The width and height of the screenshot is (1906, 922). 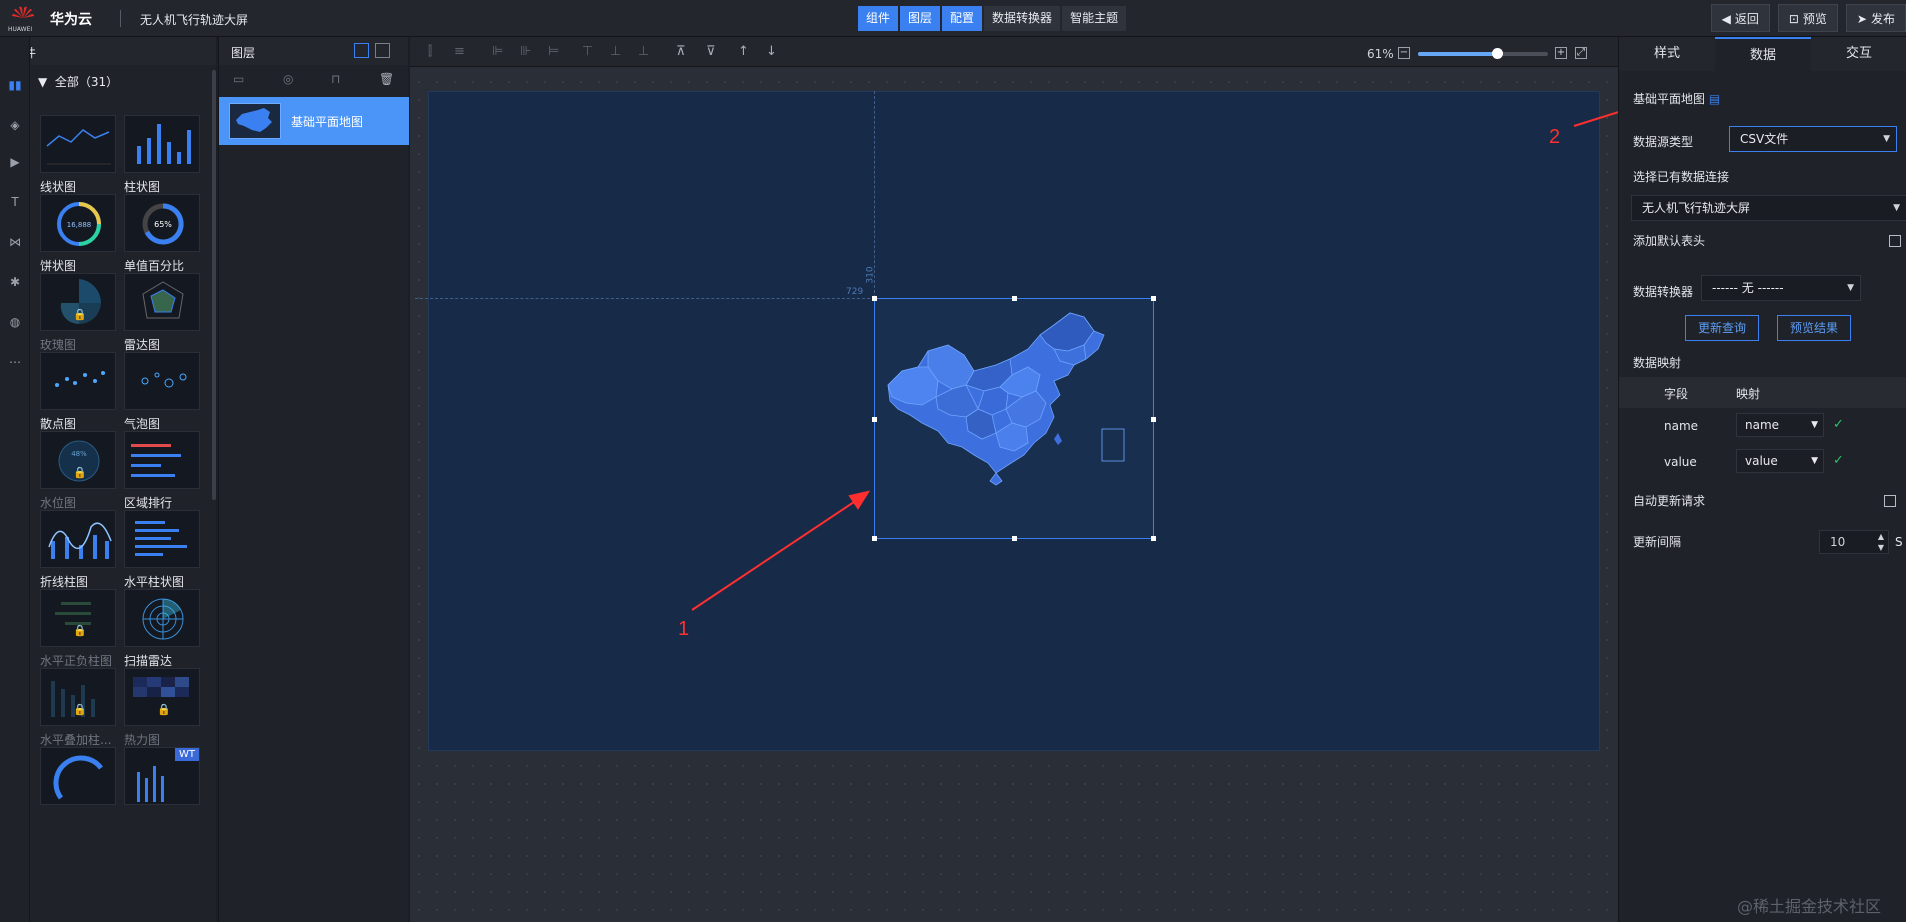 What do you see at coordinates (238, 79) in the screenshot?
I see `folder-icon: ▭` at bounding box center [238, 79].